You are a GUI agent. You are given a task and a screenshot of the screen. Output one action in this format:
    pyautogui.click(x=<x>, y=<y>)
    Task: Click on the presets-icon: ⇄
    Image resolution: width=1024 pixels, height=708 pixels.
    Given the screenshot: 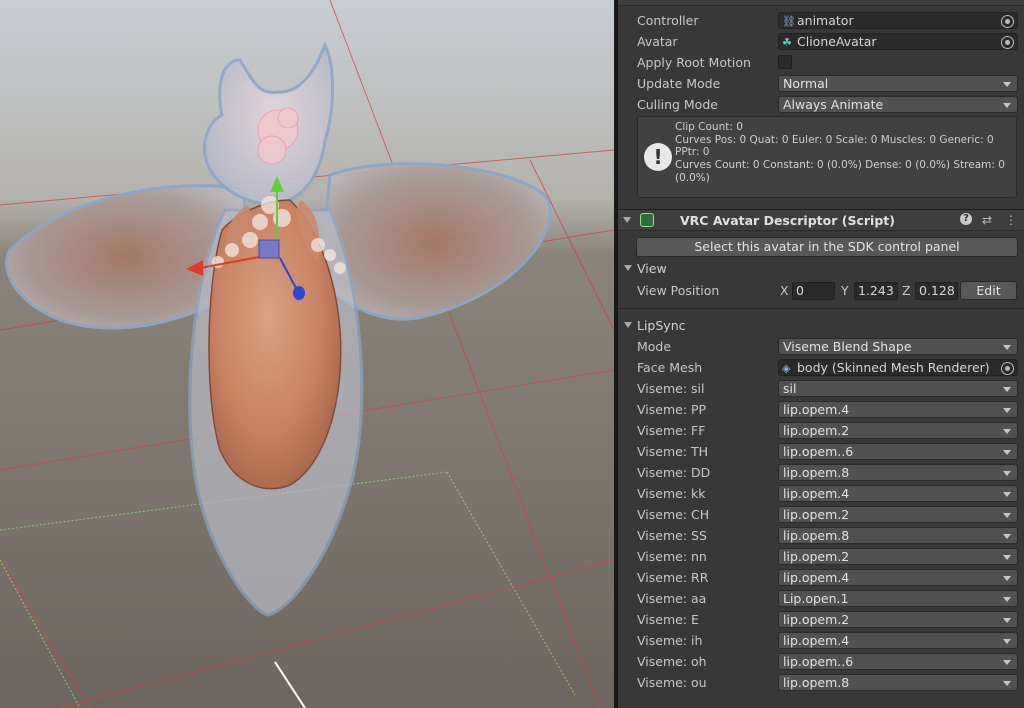 What is the action you would take?
    pyautogui.click(x=987, y=220)
    